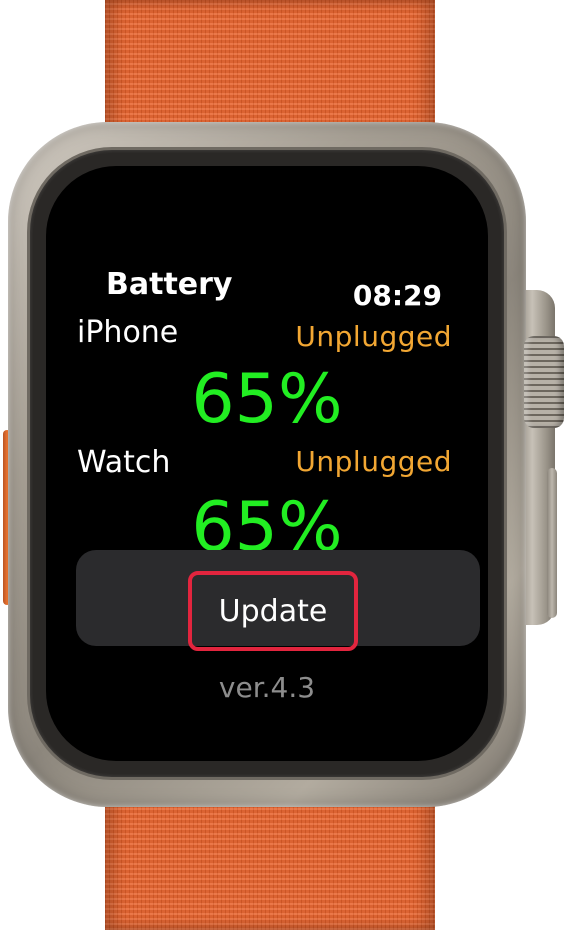  I want to click on watch-status: Unplugged, so click(373, 461).